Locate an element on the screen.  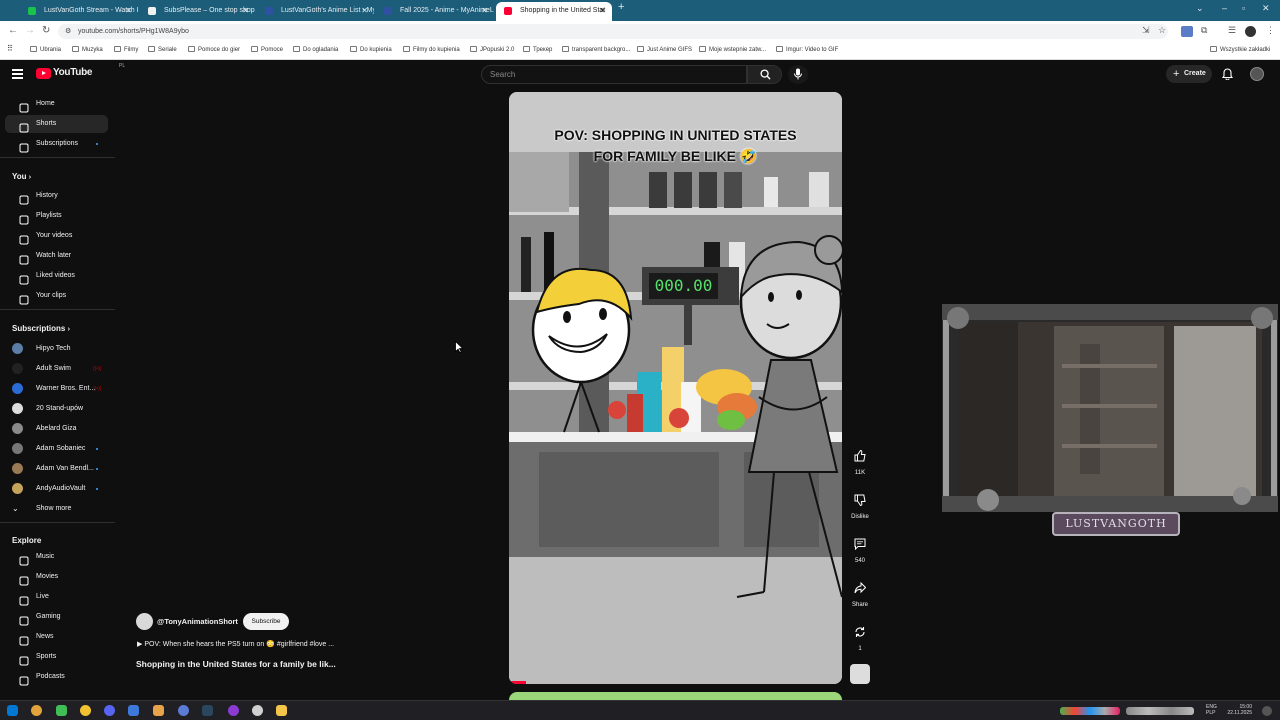
sidebar-item-subscriptions: Subscriptions is located at coordinates (56, 144).